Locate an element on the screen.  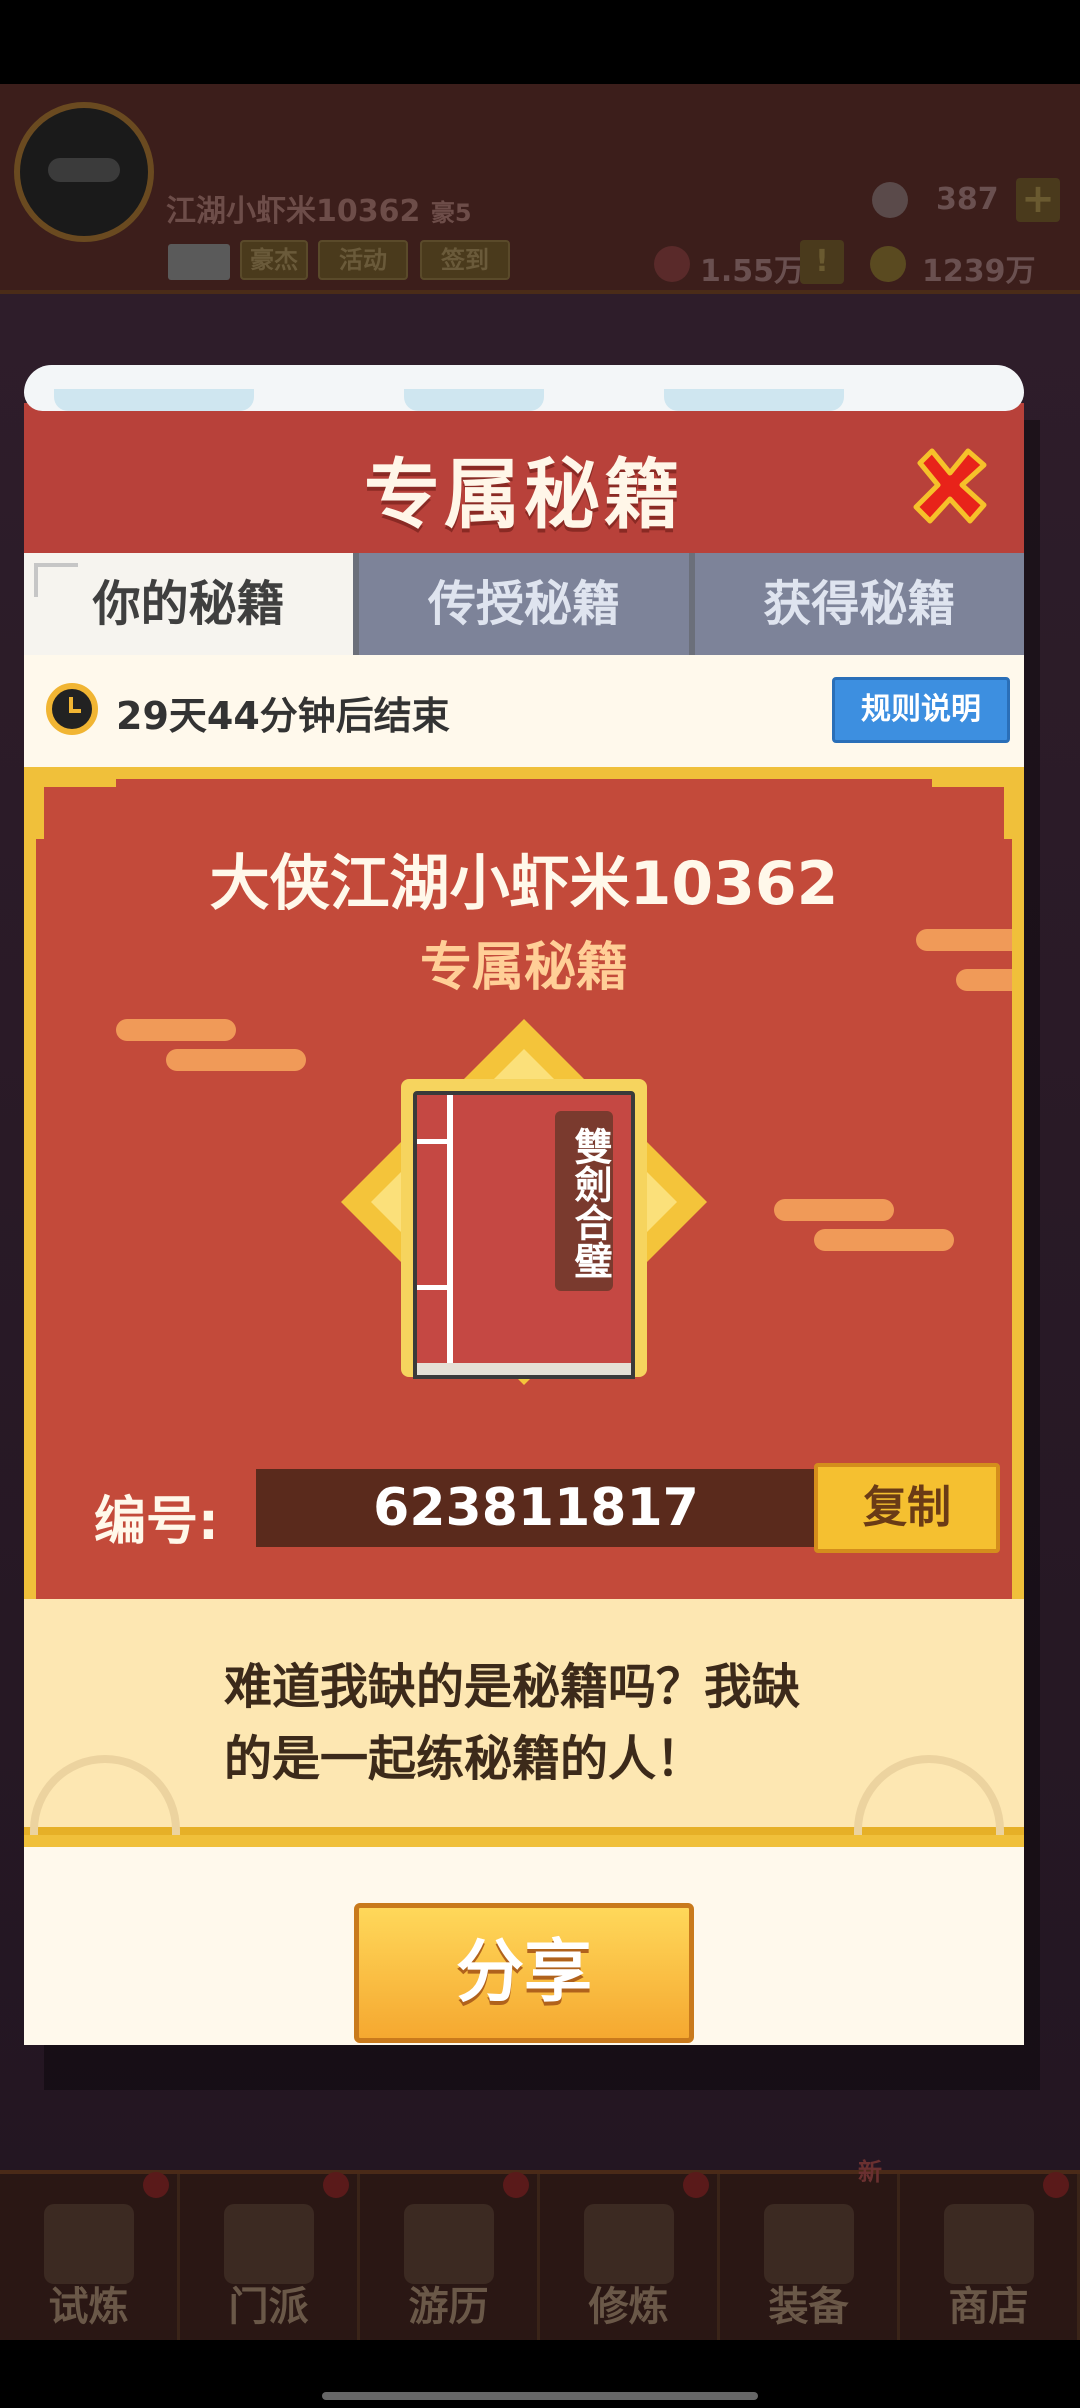
book-spine is located at coordinates (450, 1229).